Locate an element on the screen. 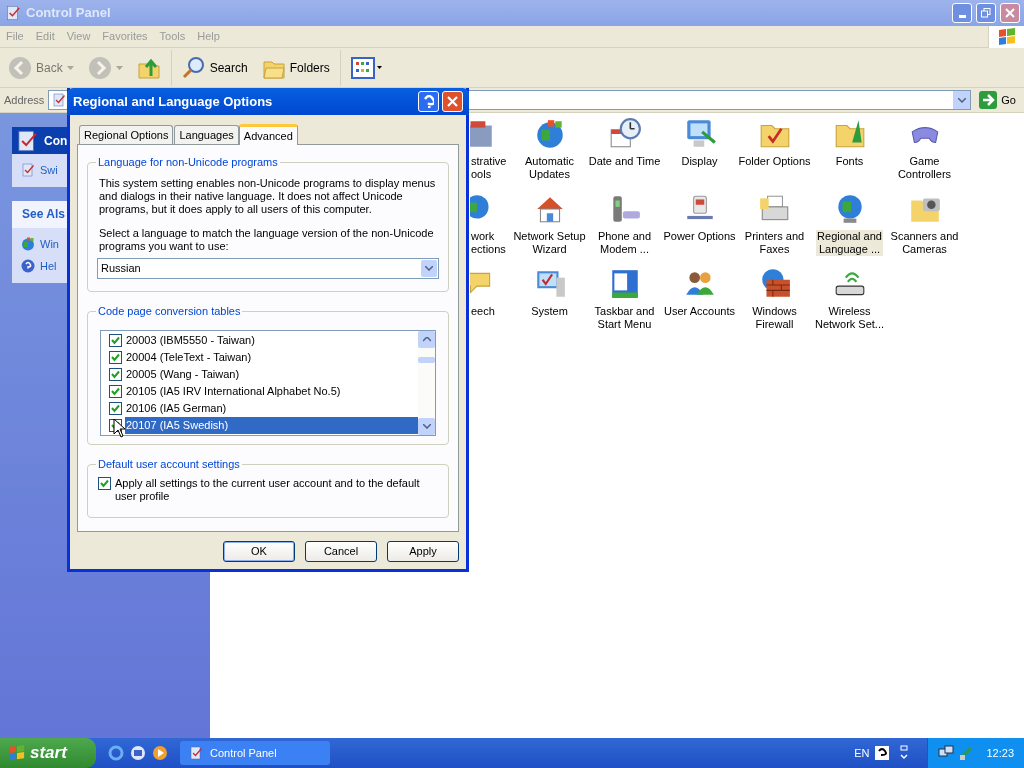 The width and height of the screenshot is (1024, 768). control-panel-item: Network Setup Wizard is located at coordinates (549, 229).